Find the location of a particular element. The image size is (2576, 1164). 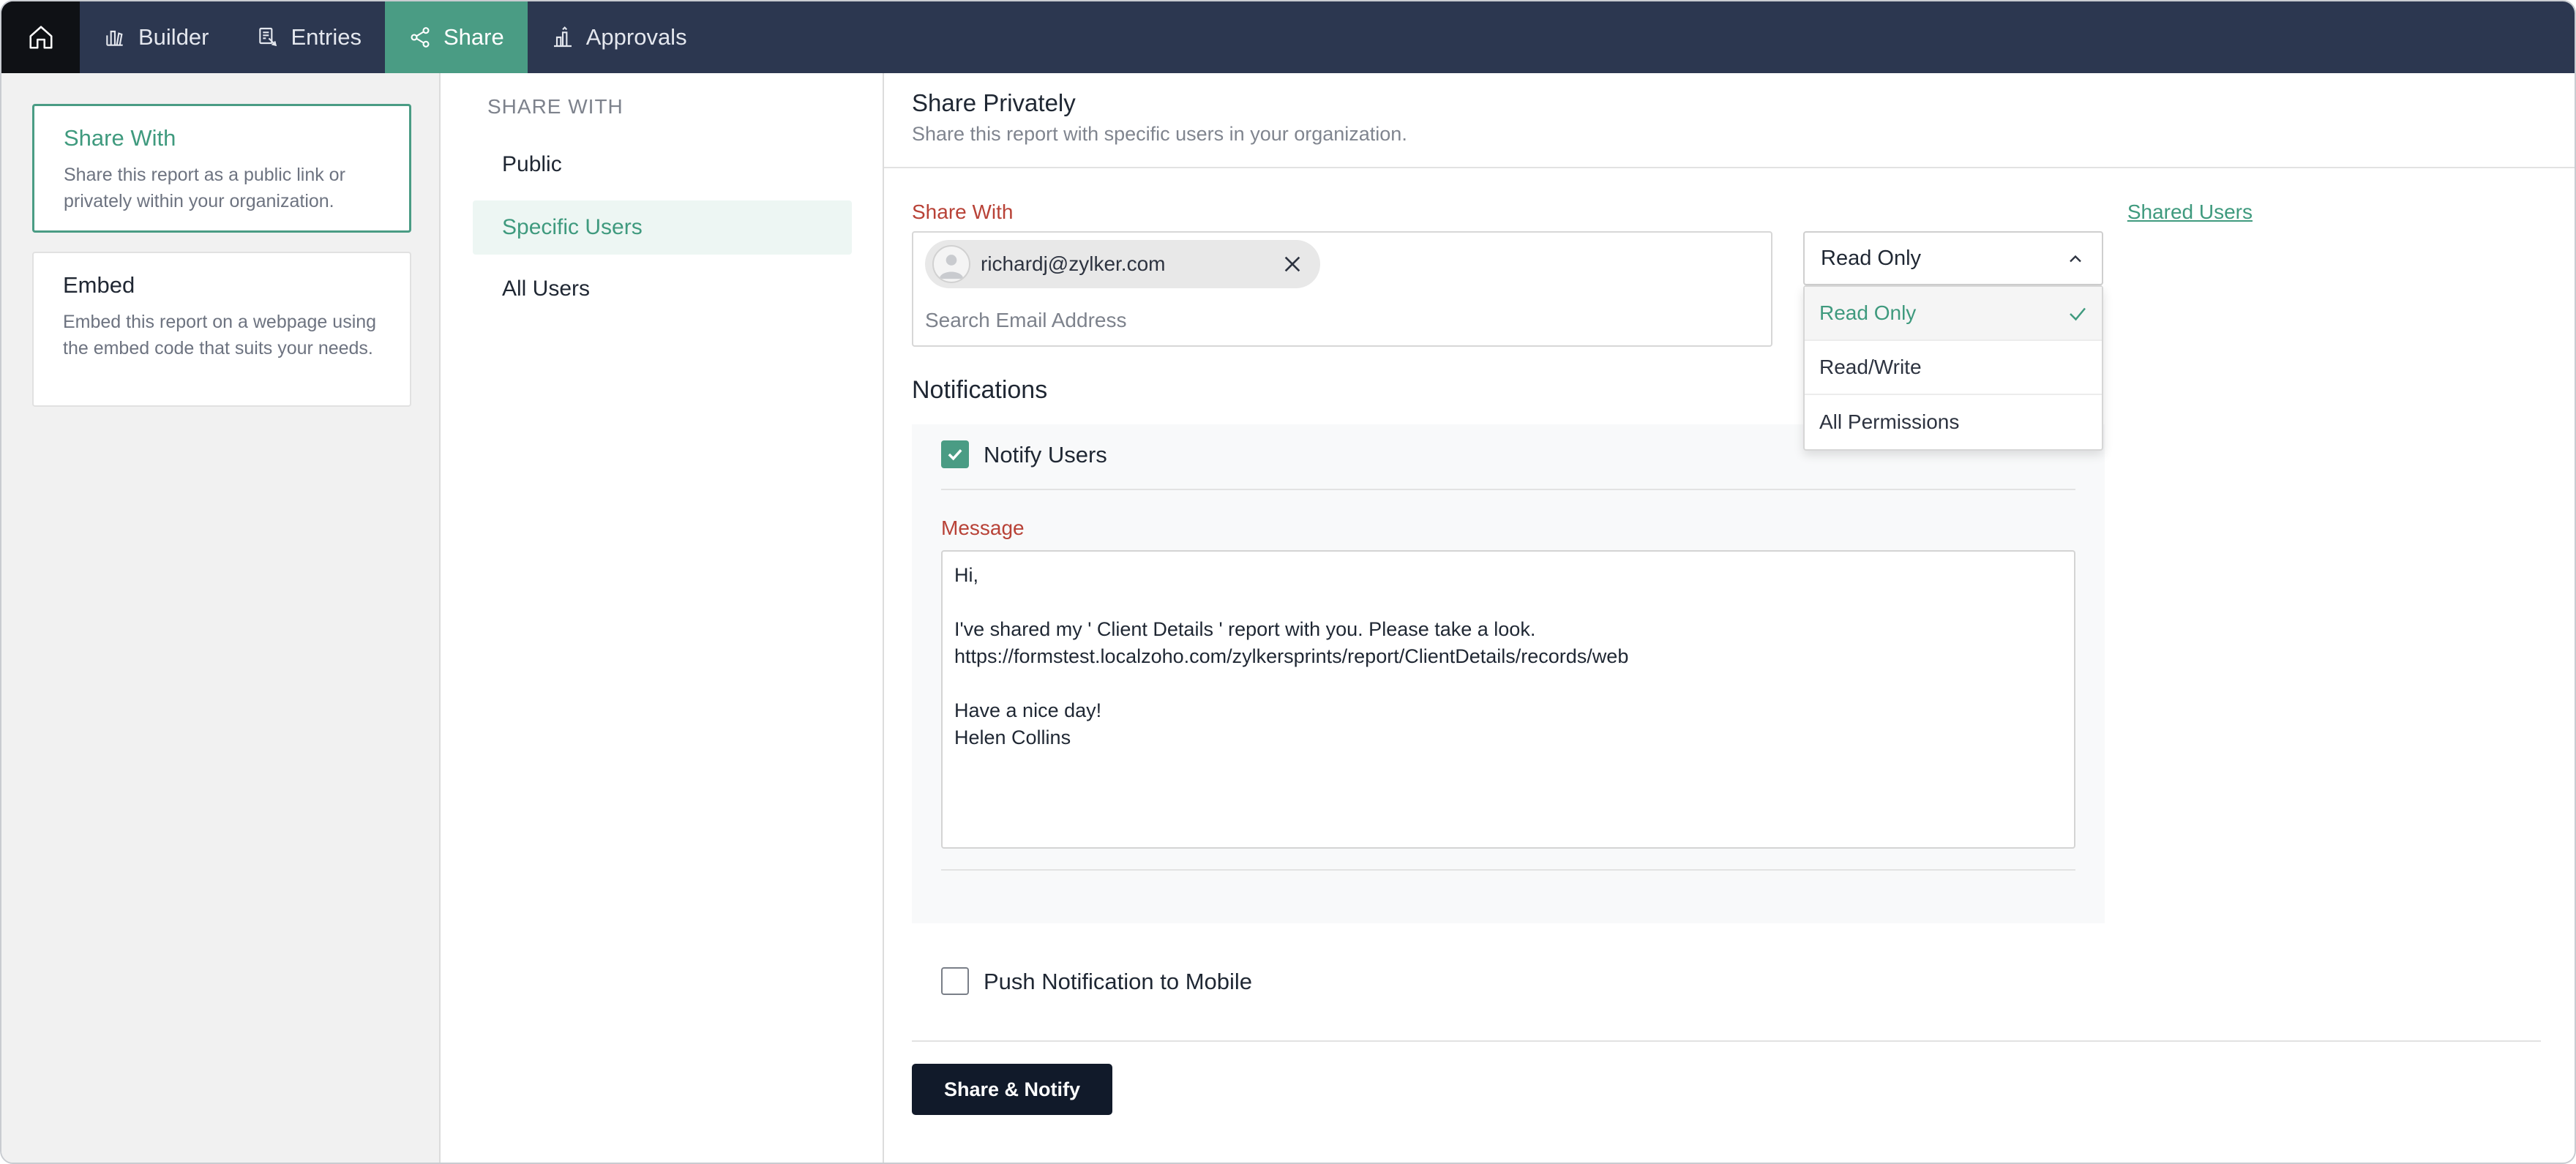

share-option-all-users: All Users is located at coordinates (662, 289).